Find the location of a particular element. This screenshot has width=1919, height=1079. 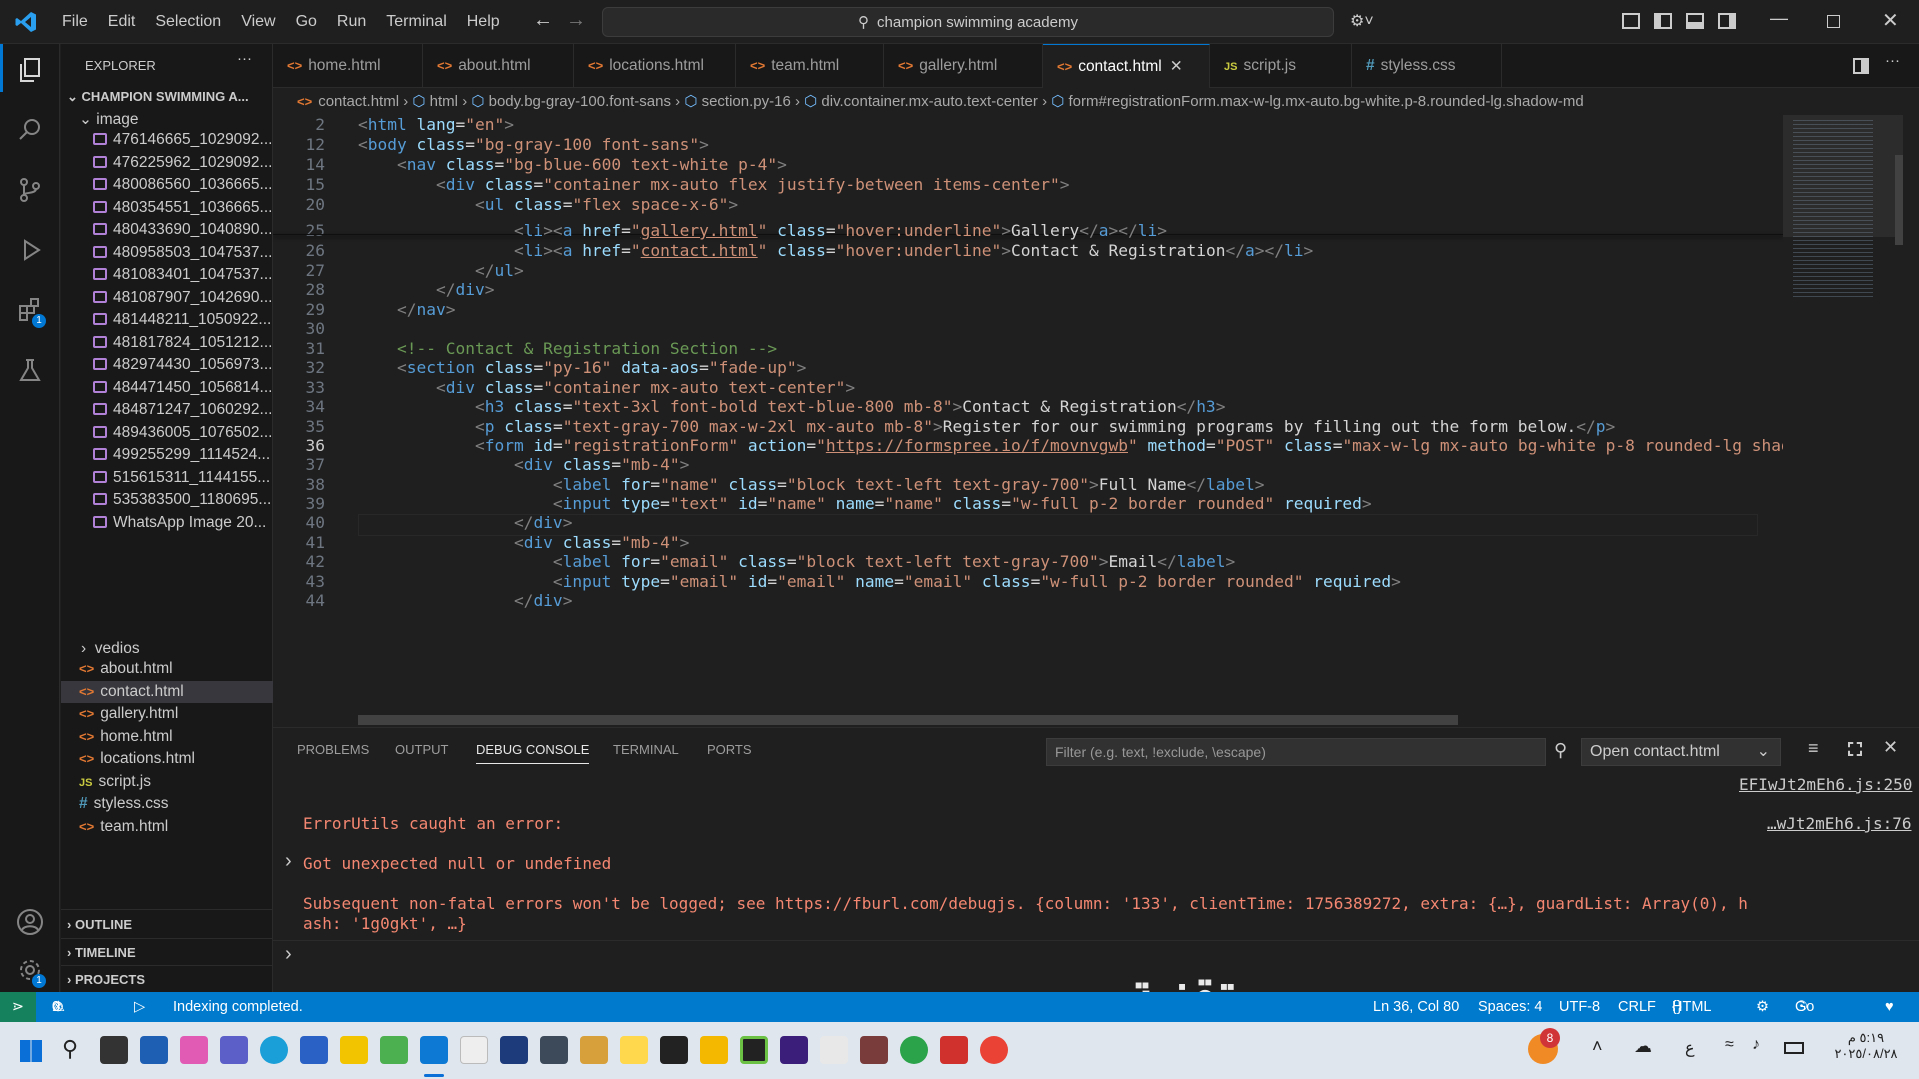

volume-icon: ♪ is located at coordinates (1756, 1045).